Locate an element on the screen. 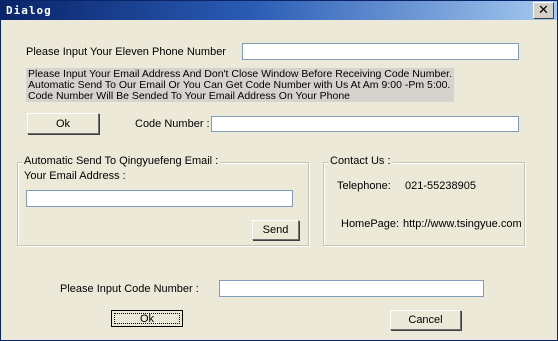  telephone-value: 021-55238905 is located at coordinates (440, 186).